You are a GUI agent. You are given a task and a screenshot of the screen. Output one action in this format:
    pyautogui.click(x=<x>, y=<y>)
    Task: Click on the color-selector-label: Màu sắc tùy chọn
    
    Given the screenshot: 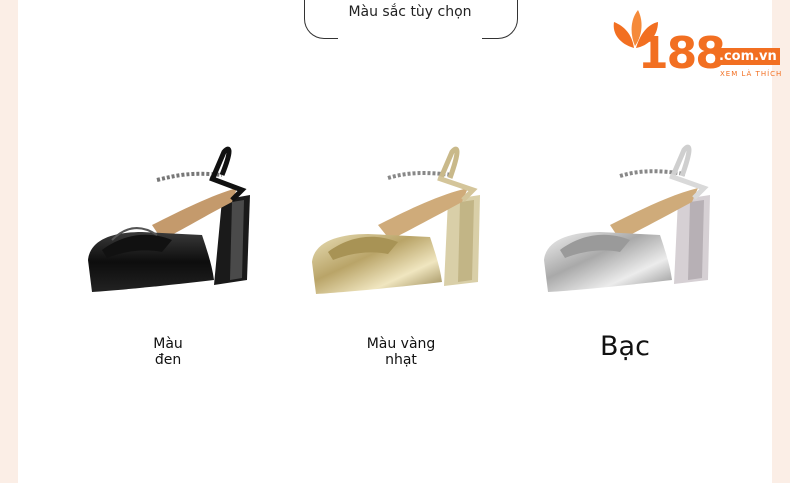 What is the action you would take?
    pyautogui.click(x=410, y=12)
    